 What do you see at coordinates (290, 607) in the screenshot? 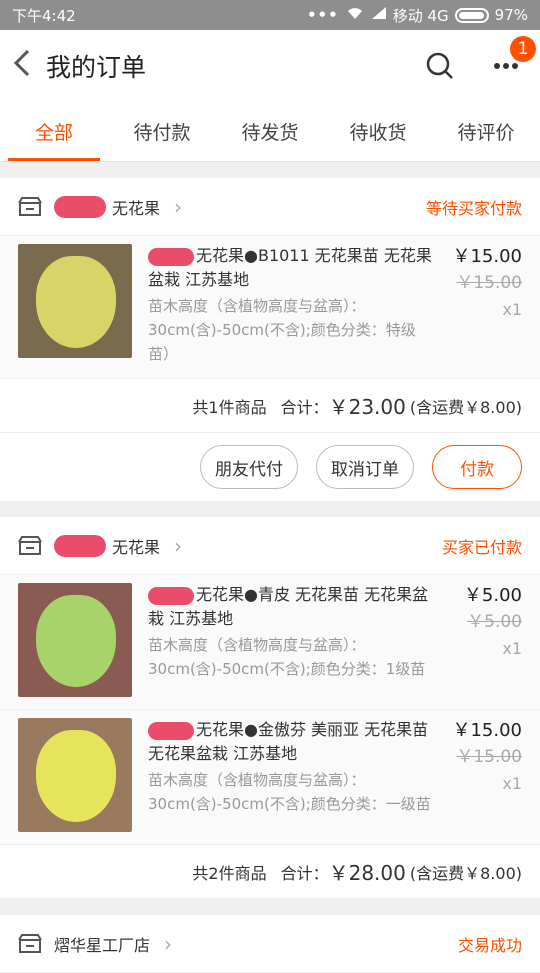
I see `item-title: 无花果●青皮 无花果苗 无花果盆栽 江苏基地` at bounding box center [290, 607].